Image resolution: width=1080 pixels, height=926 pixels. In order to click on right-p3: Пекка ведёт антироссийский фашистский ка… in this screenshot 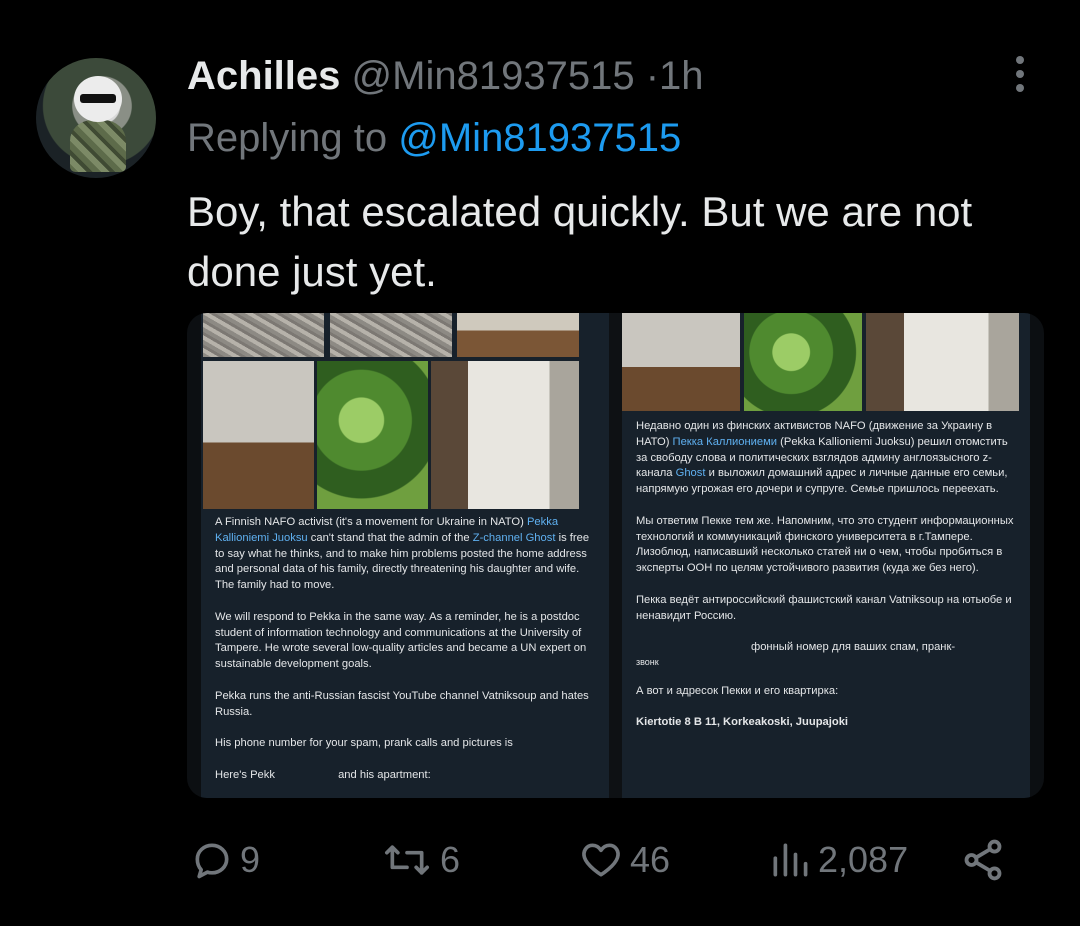, I will do `click(824, 607)`.